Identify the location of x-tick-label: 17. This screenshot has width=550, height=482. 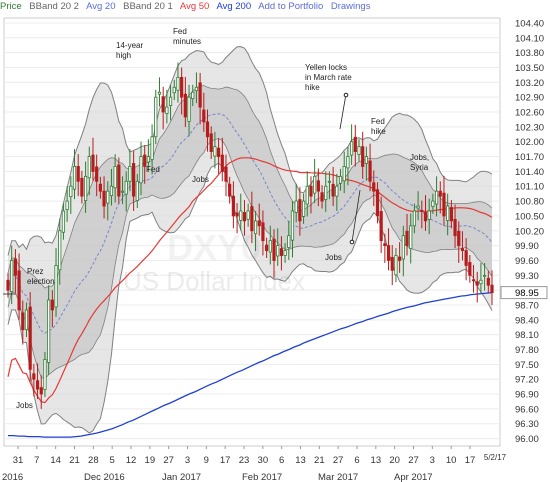
(225, 460).